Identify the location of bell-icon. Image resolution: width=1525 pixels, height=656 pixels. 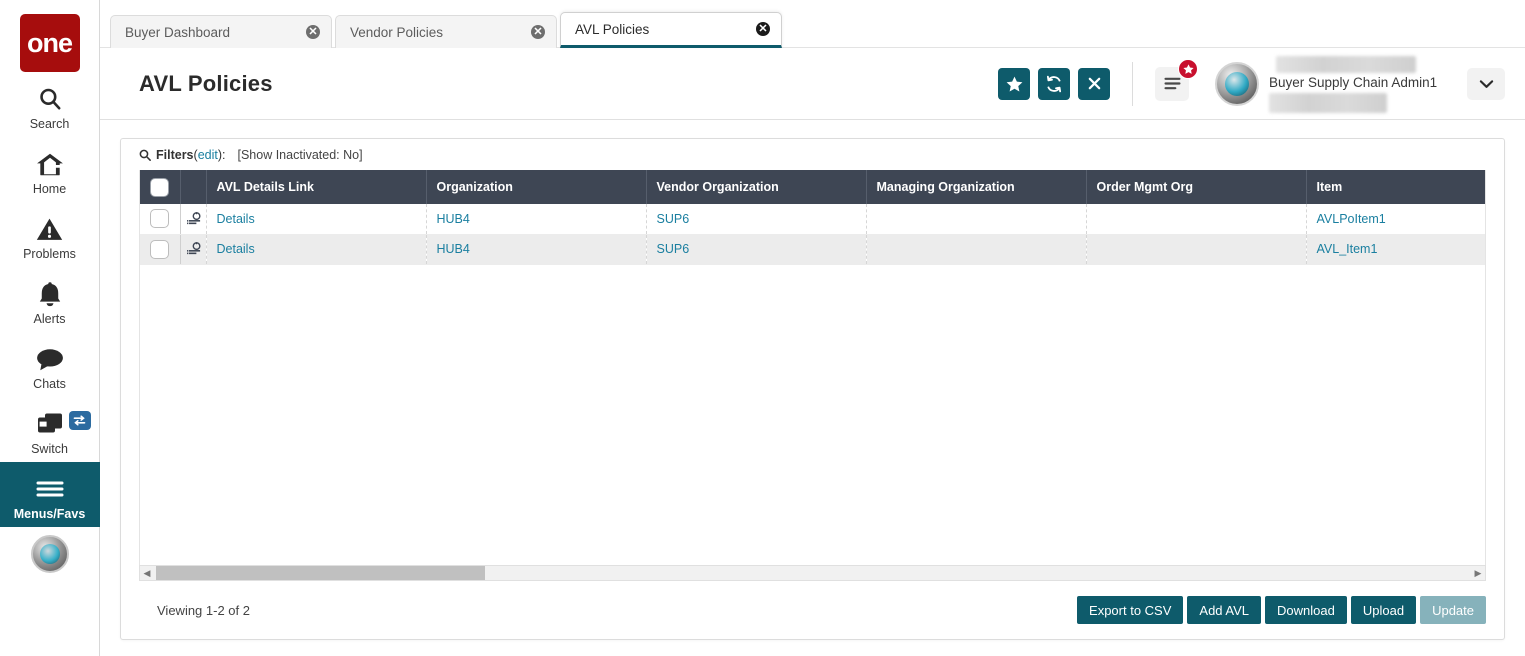
(50, 294).